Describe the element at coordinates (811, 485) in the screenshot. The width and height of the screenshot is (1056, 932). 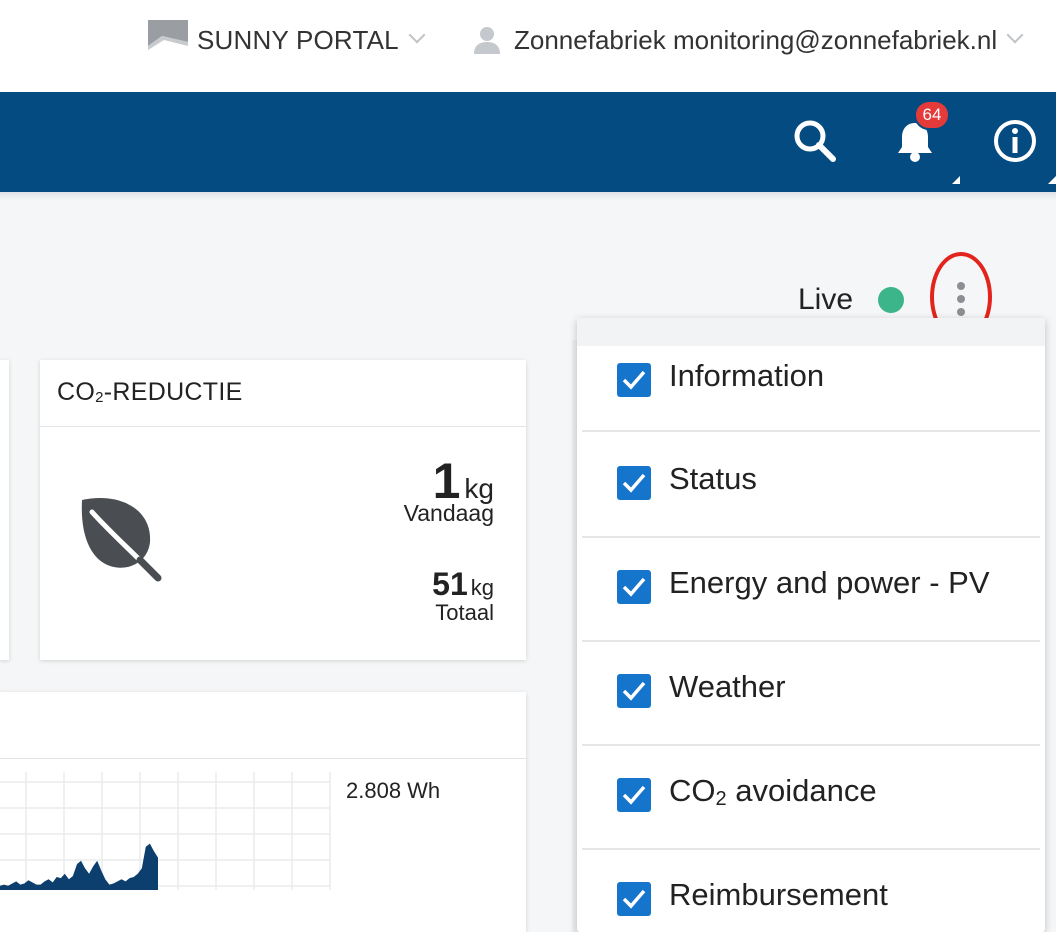
I see `menu-item-status: Status` at that location.